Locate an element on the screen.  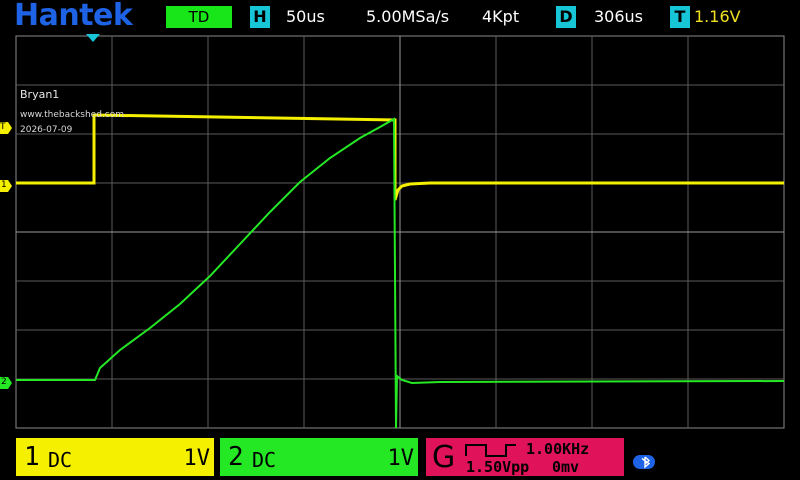
generator-letter: G is located at coordinates (444, 457).